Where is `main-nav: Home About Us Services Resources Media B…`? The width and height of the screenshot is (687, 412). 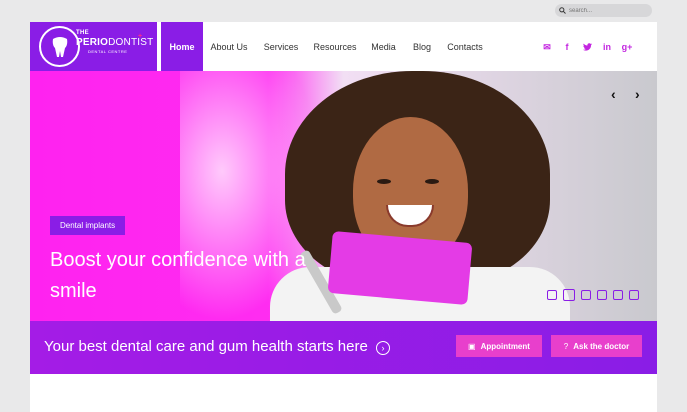
main-nav: Home About Us Services Resources Media B… is located at coordinates (325, 46).